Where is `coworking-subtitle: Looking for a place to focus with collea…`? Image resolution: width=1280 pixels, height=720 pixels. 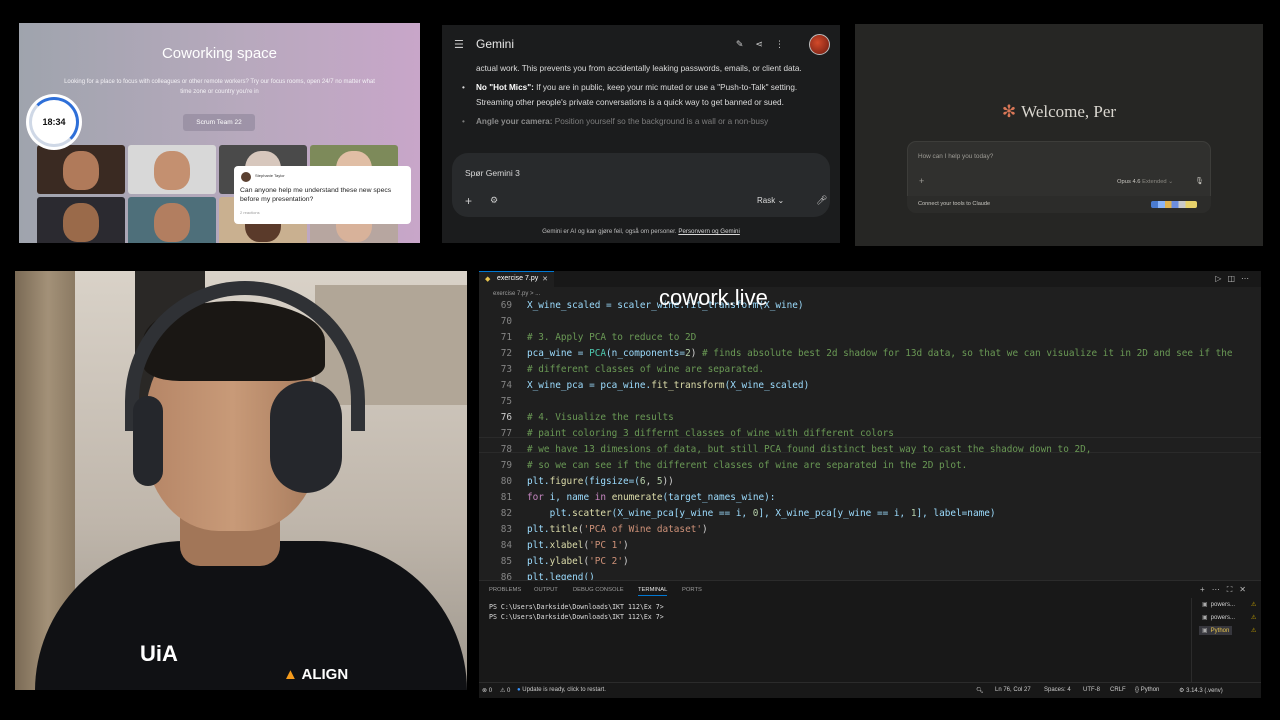 coworking-subtitle: Looking for a place to focus with collea… is located at coordinates (219, 87).